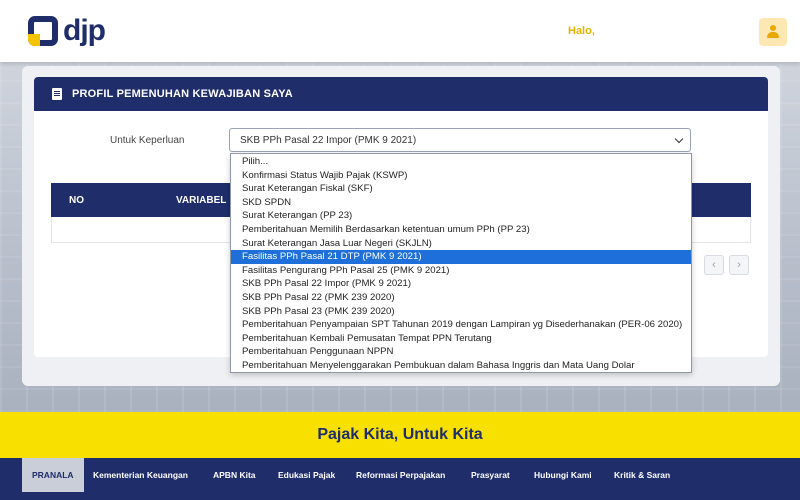  I want to click on dropdown-option-highlighted: Fasilitas PPh Pasal 21 DTP (PMK 9 2021), so click(461, 257).